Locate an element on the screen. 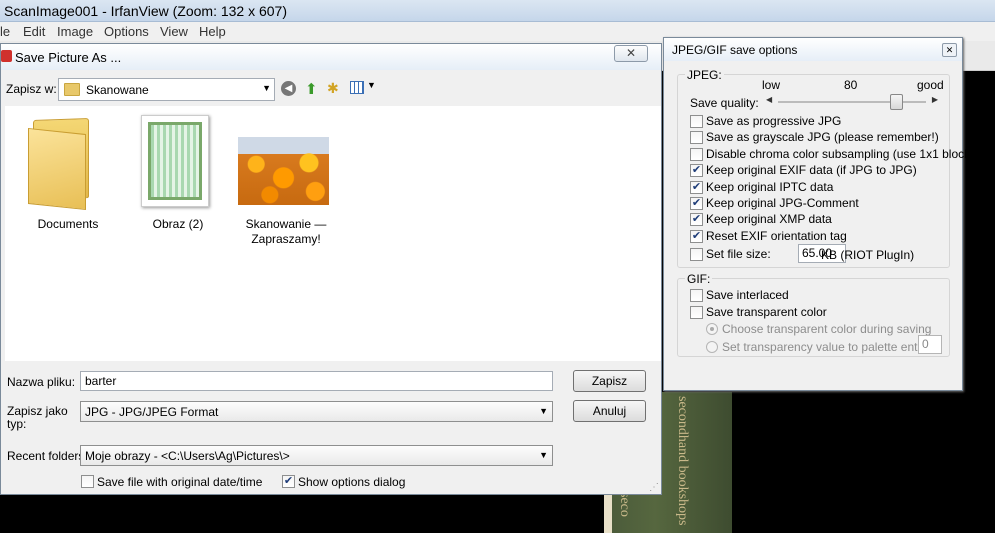 The image size is (995, 533). view-menu-icon: ▼ is located at coordinates (363, 87).